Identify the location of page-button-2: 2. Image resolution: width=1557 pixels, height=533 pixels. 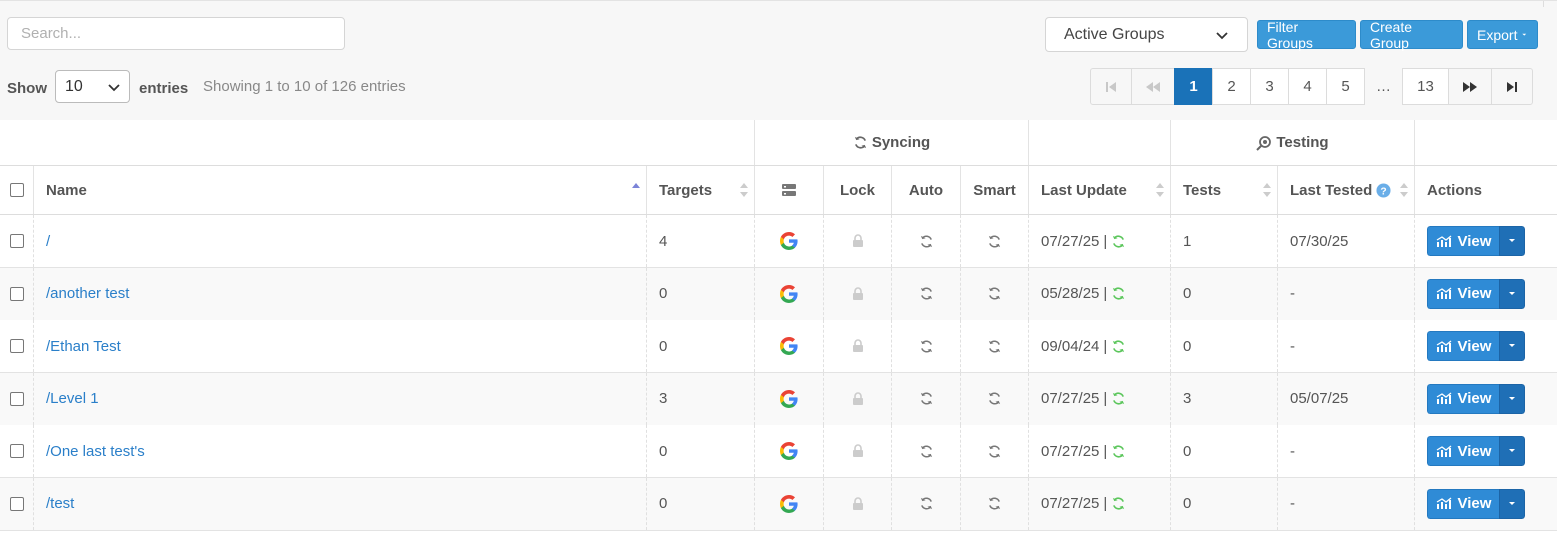
(1231, 86).